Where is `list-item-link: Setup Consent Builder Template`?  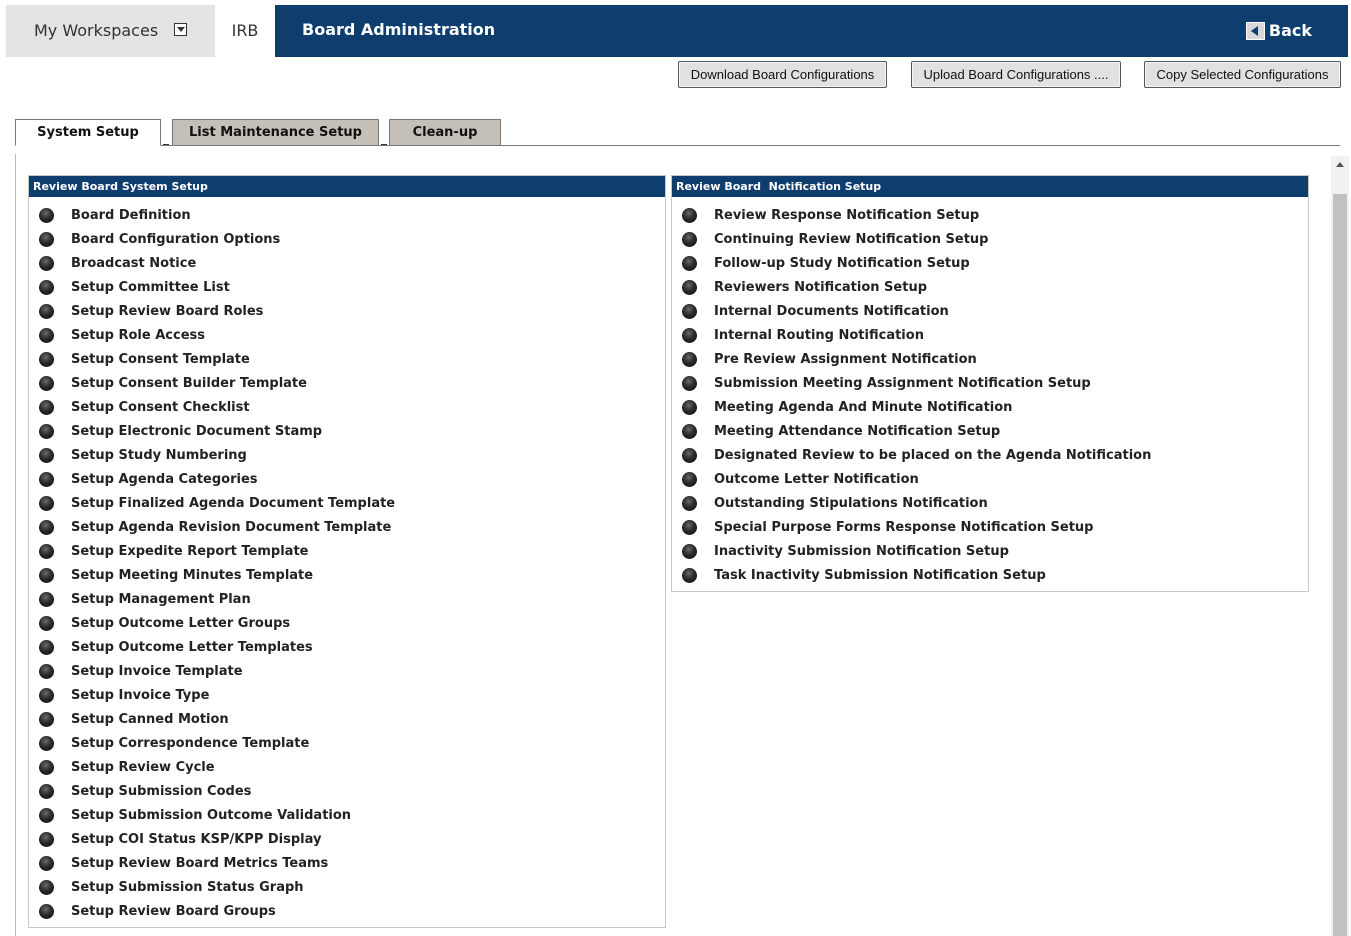
list-item-link: Setup Consent Builder Template is located at coordinates (189, 383).